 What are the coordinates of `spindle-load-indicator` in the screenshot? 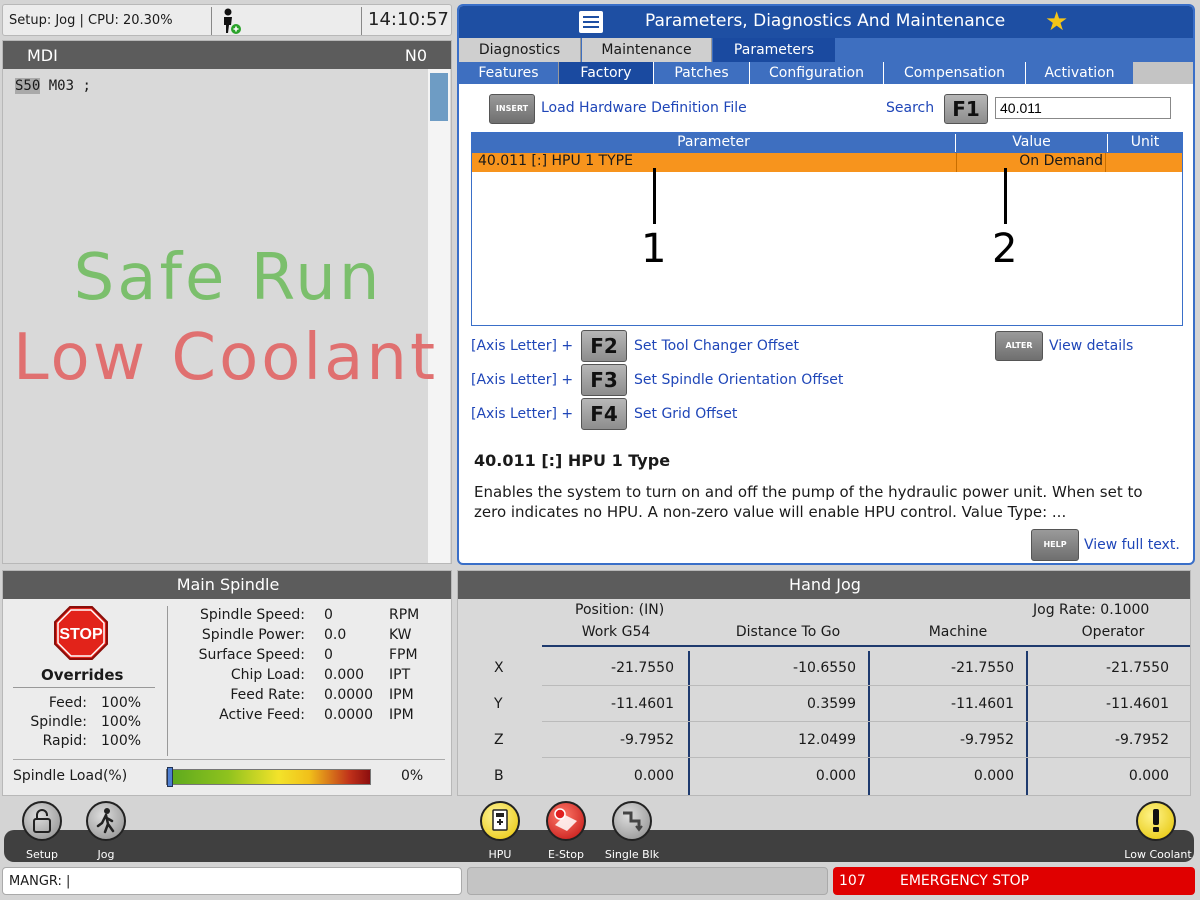 It's located at (170, 777).